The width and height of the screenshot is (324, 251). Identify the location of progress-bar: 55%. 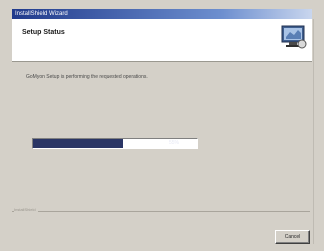
(115, 143).